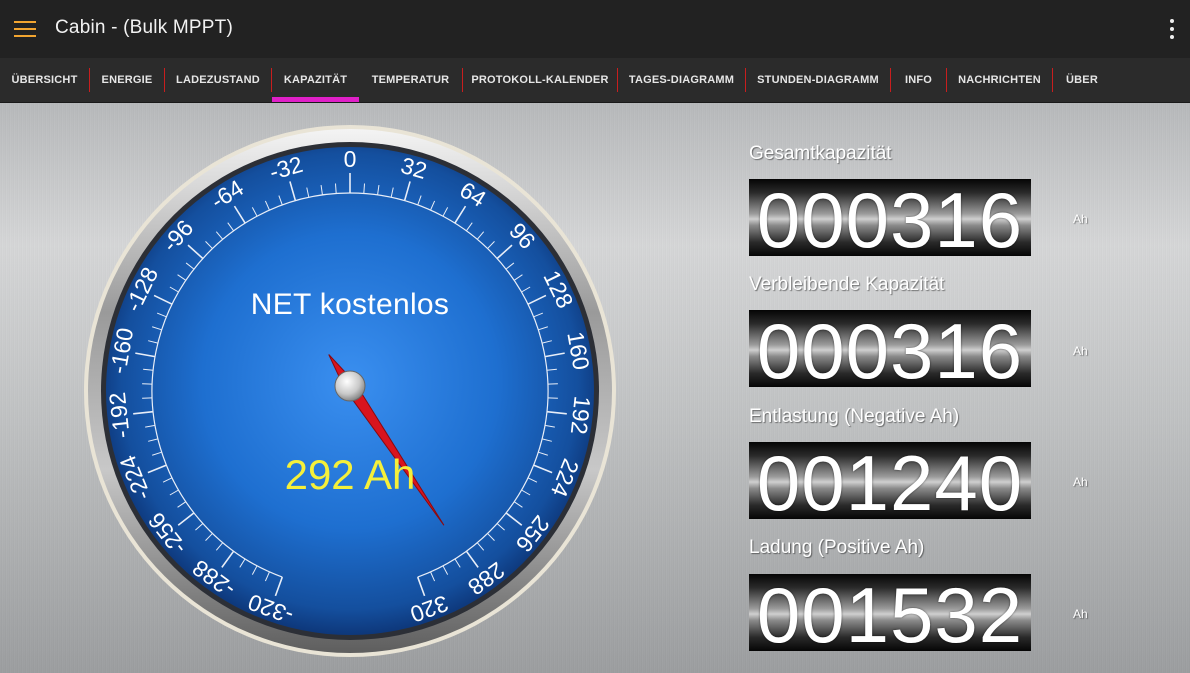 This screenshot has width=1190, height=673. I want to click on app-bar: Cabin - (Bulk MPPT), so click(595, 29).